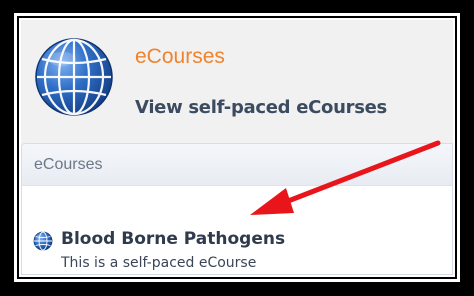 The height and width of the screenshot is (296, 474). What do you see at coordinates (237, 165) in the screenshot?
I see `panel-header: eCourses` at bounding box center [237, 165].